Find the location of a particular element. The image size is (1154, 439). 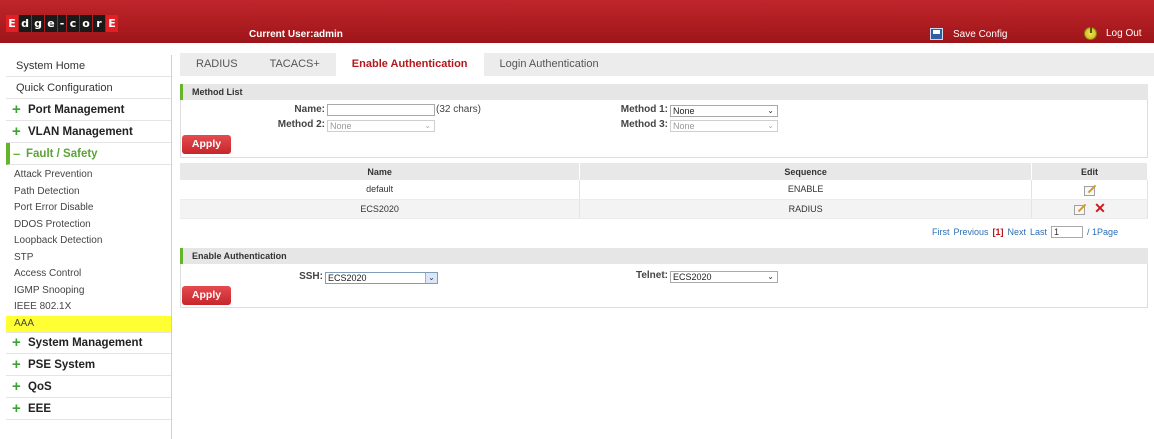

logo-letter: c is located at coordinates (73, 23).